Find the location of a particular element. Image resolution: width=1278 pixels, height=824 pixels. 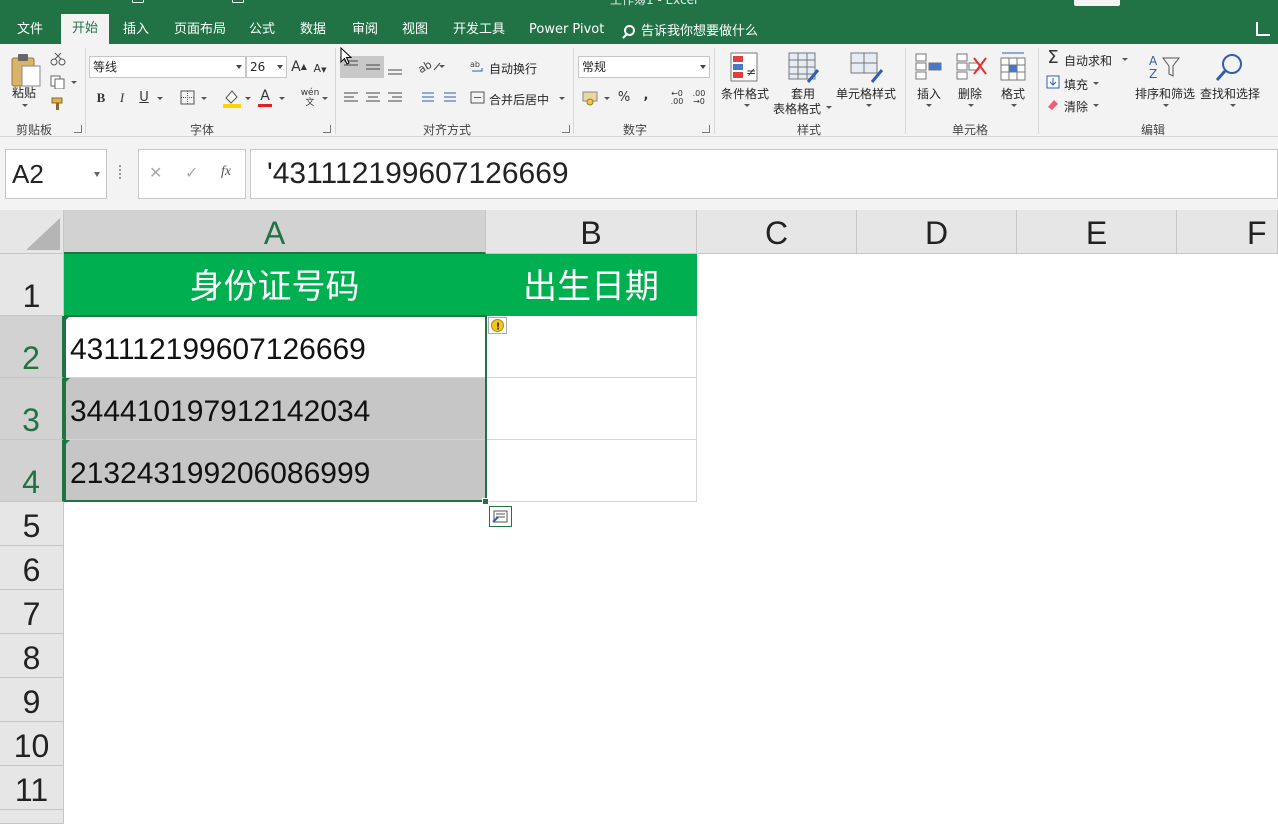

tell-me-search: 告诉我你想要做什么 is located at coordinates (691, 30).